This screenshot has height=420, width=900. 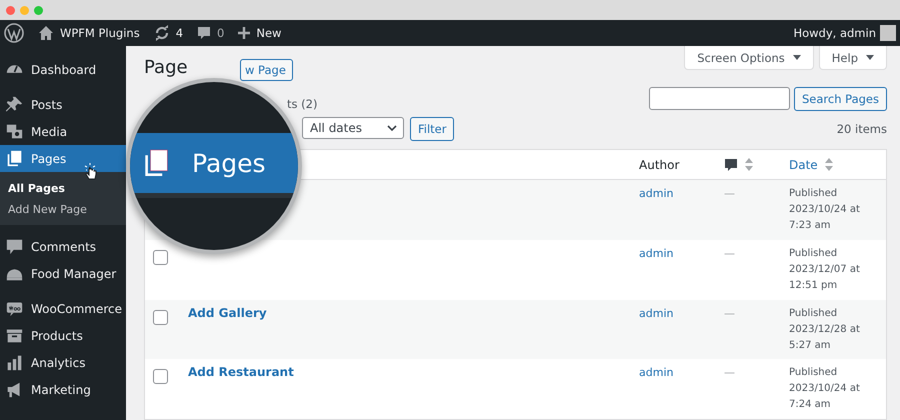 I want to click on publish-date: 2023/10/24 at 7:24 am, so click(x=825, y=397).